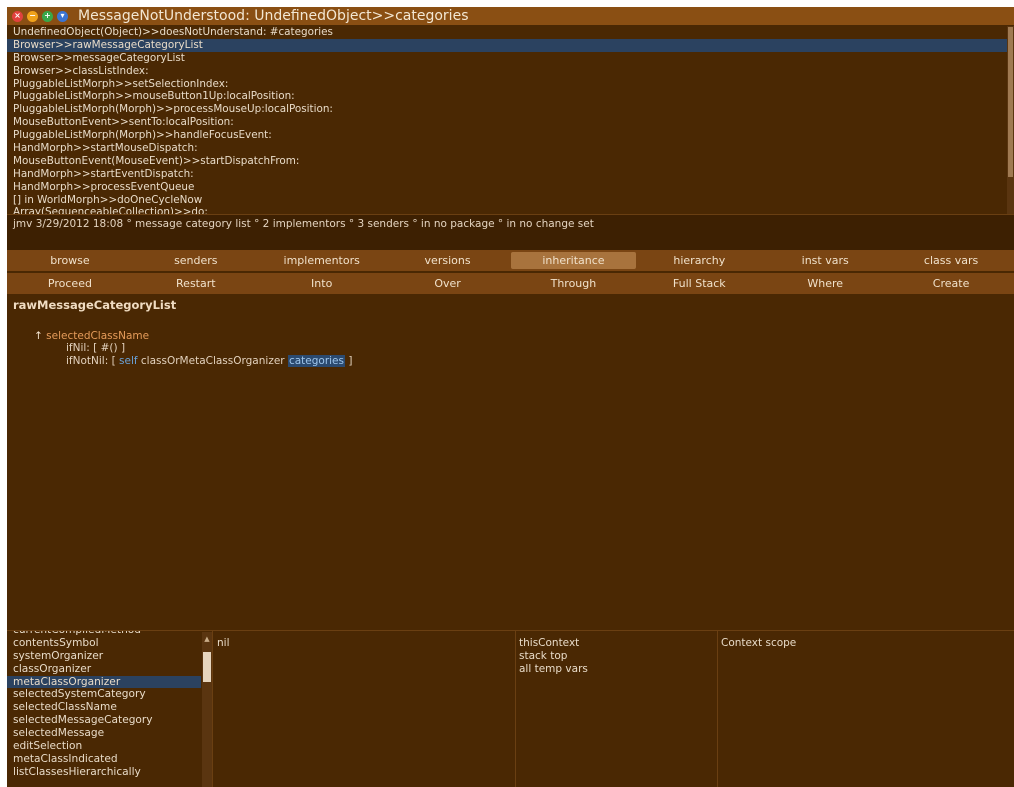  I want to click on code-line-2: ifNil: [ #() ], so click(96, 348).